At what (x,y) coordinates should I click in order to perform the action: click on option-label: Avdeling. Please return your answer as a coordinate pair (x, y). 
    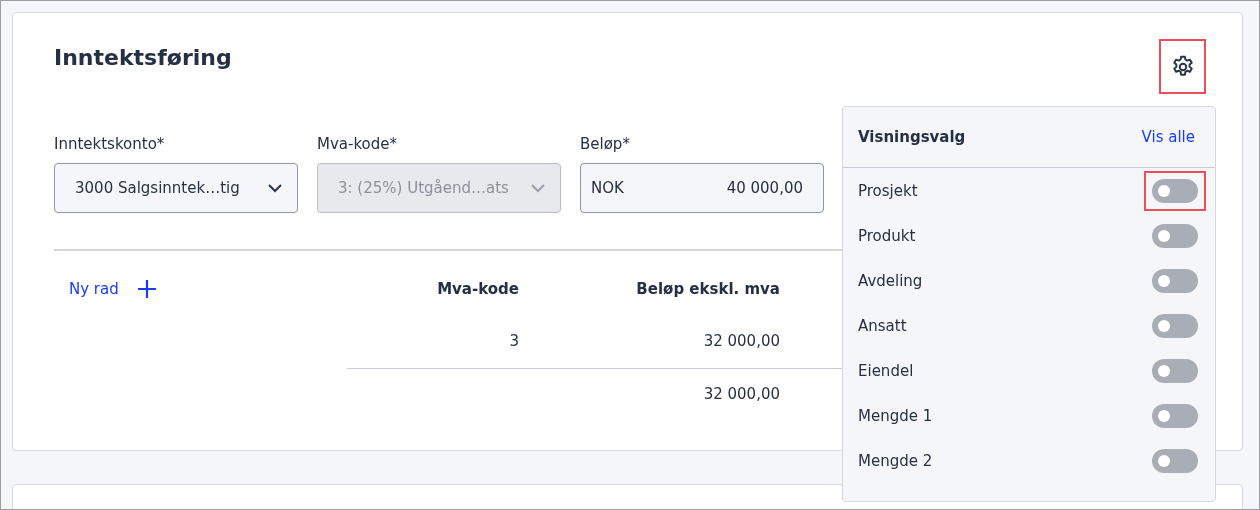
    Looking at the image, I should click on (890, 280).